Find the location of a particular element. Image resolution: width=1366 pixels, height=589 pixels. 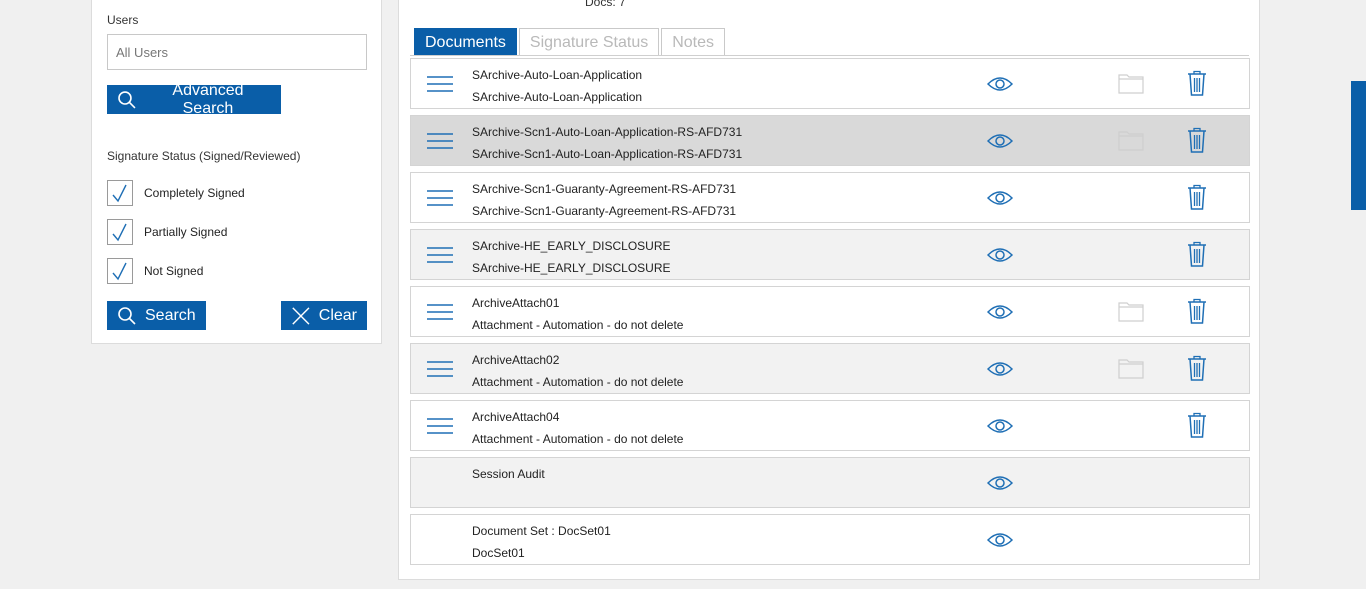

table-row: Session Audit is located at coordinates (830, 482).